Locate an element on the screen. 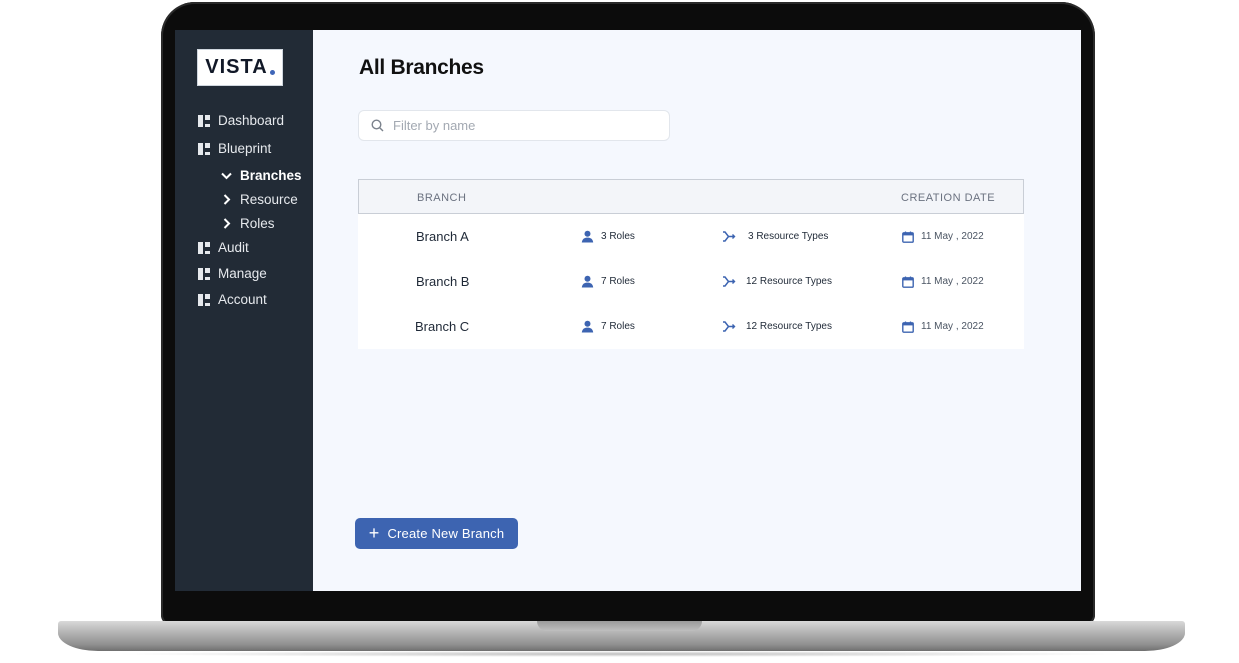 The image size is (1239, 663). sidebar-subitem-roles: Roles is located at coordinates (248, 223).